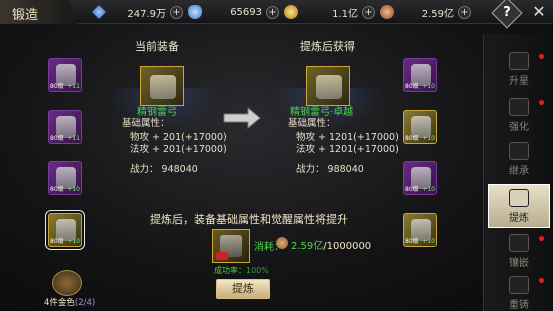 The image size is (553, 311). Describe the element at coordinates (519, 151) in the screenshot. I see `inherit-icon` at that location.